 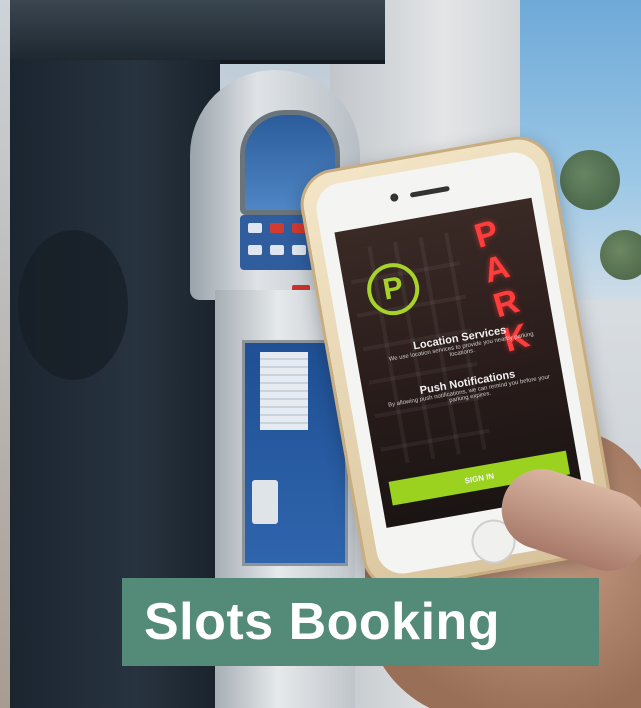 What do you see at coordinates (197, 32) in the screenshot?
I see `parking-meter-roof` at bounding box center [197, 32].